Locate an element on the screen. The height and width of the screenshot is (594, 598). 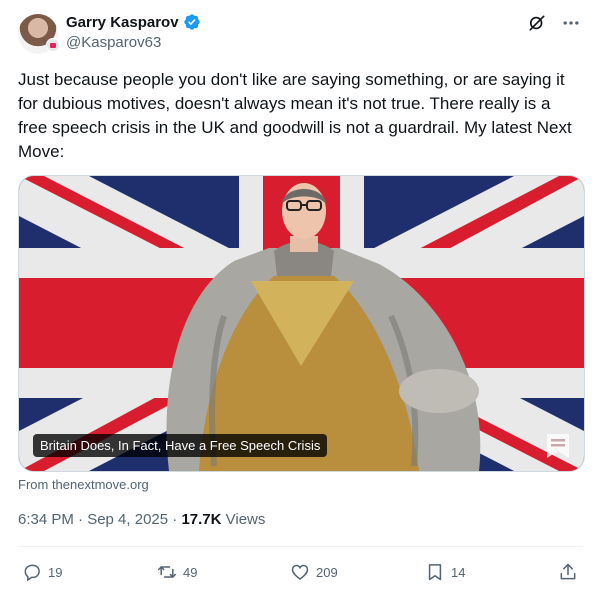
author-name: Garry Kasparov is located at coordinates (122, 22).